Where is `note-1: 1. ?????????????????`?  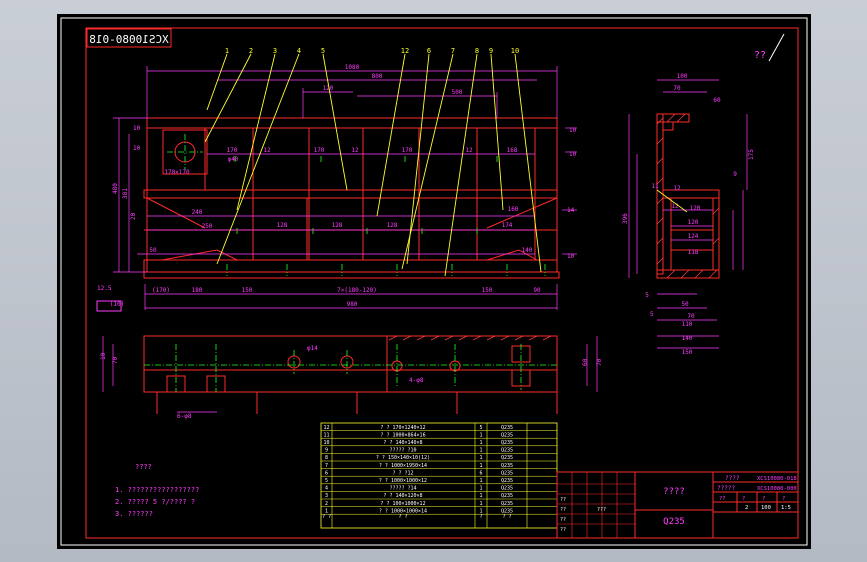
note-1: 1. ????????????????? is located at coordinates (157, 490).